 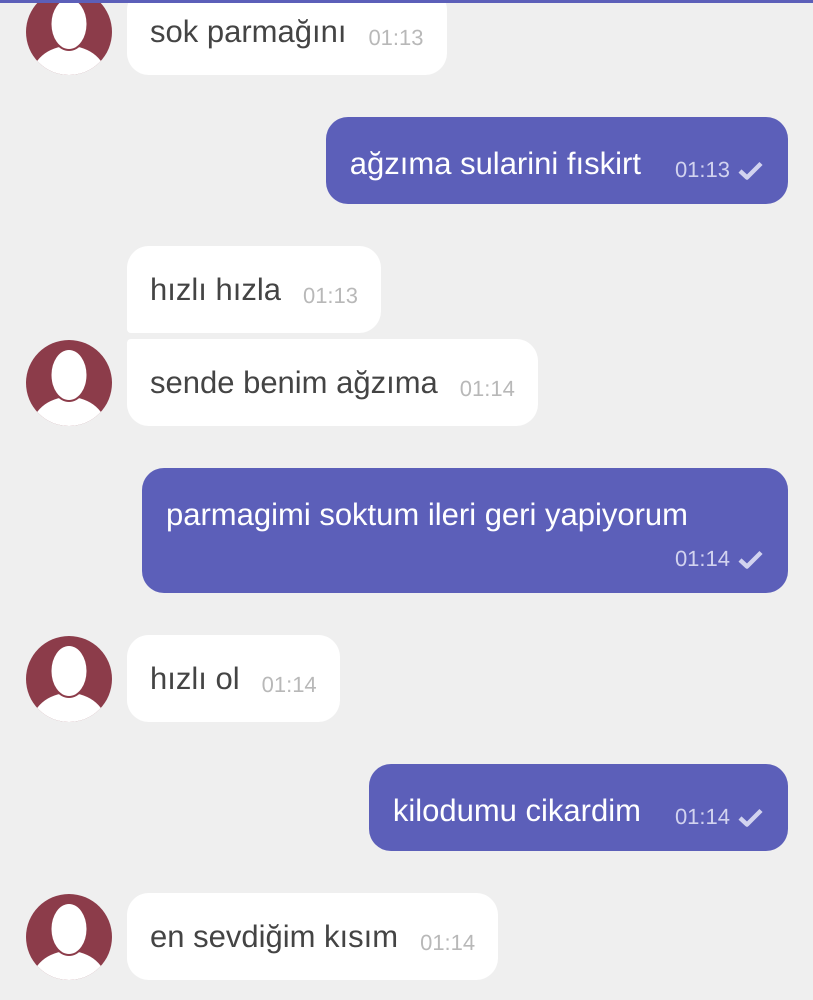 What do you see at coordinates (495, 163) in the screenshot?
I see `message-text: ağzıma sularini fıskirt` at bounding box center [495, 163].